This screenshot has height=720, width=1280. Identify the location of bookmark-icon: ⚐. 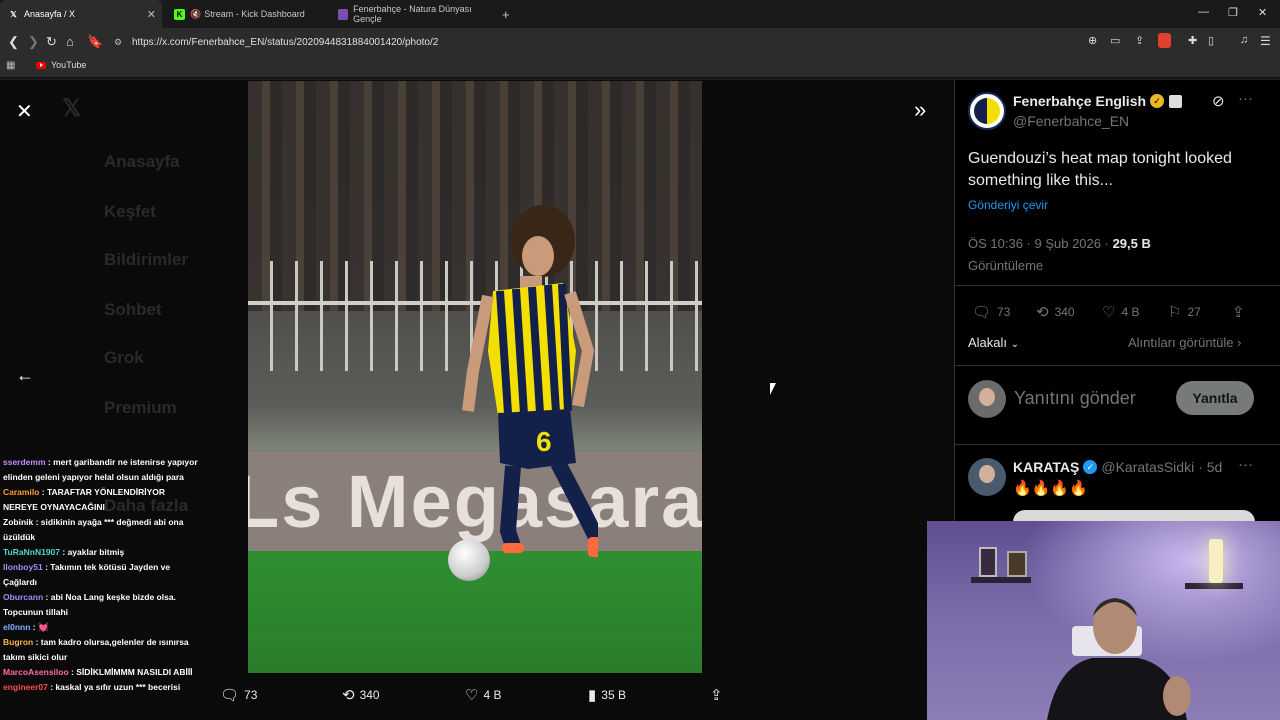
(1175, 312).